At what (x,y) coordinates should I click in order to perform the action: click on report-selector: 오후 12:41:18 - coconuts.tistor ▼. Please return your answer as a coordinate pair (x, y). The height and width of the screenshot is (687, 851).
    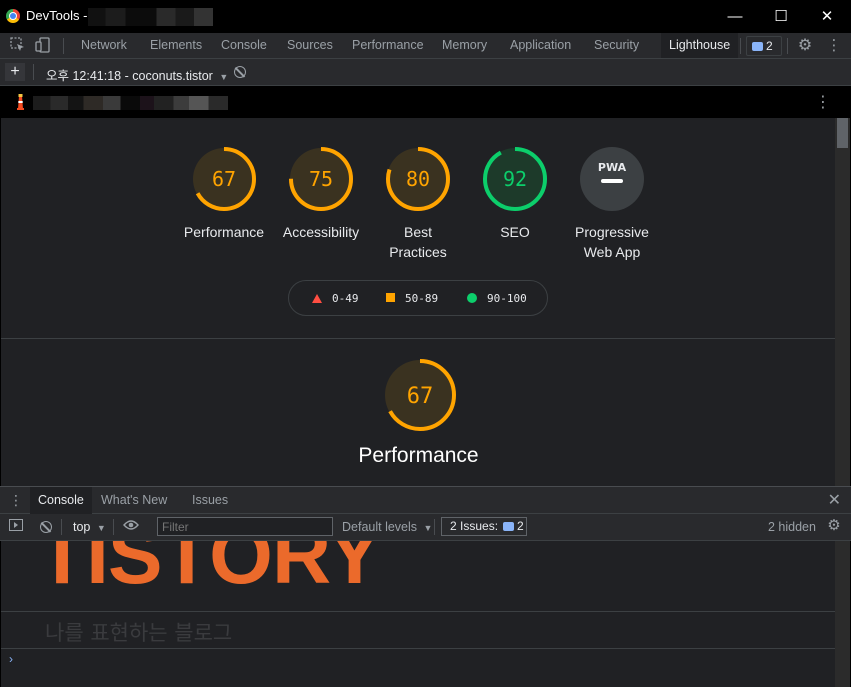
    Looking at the image, I should click on (137, 74).